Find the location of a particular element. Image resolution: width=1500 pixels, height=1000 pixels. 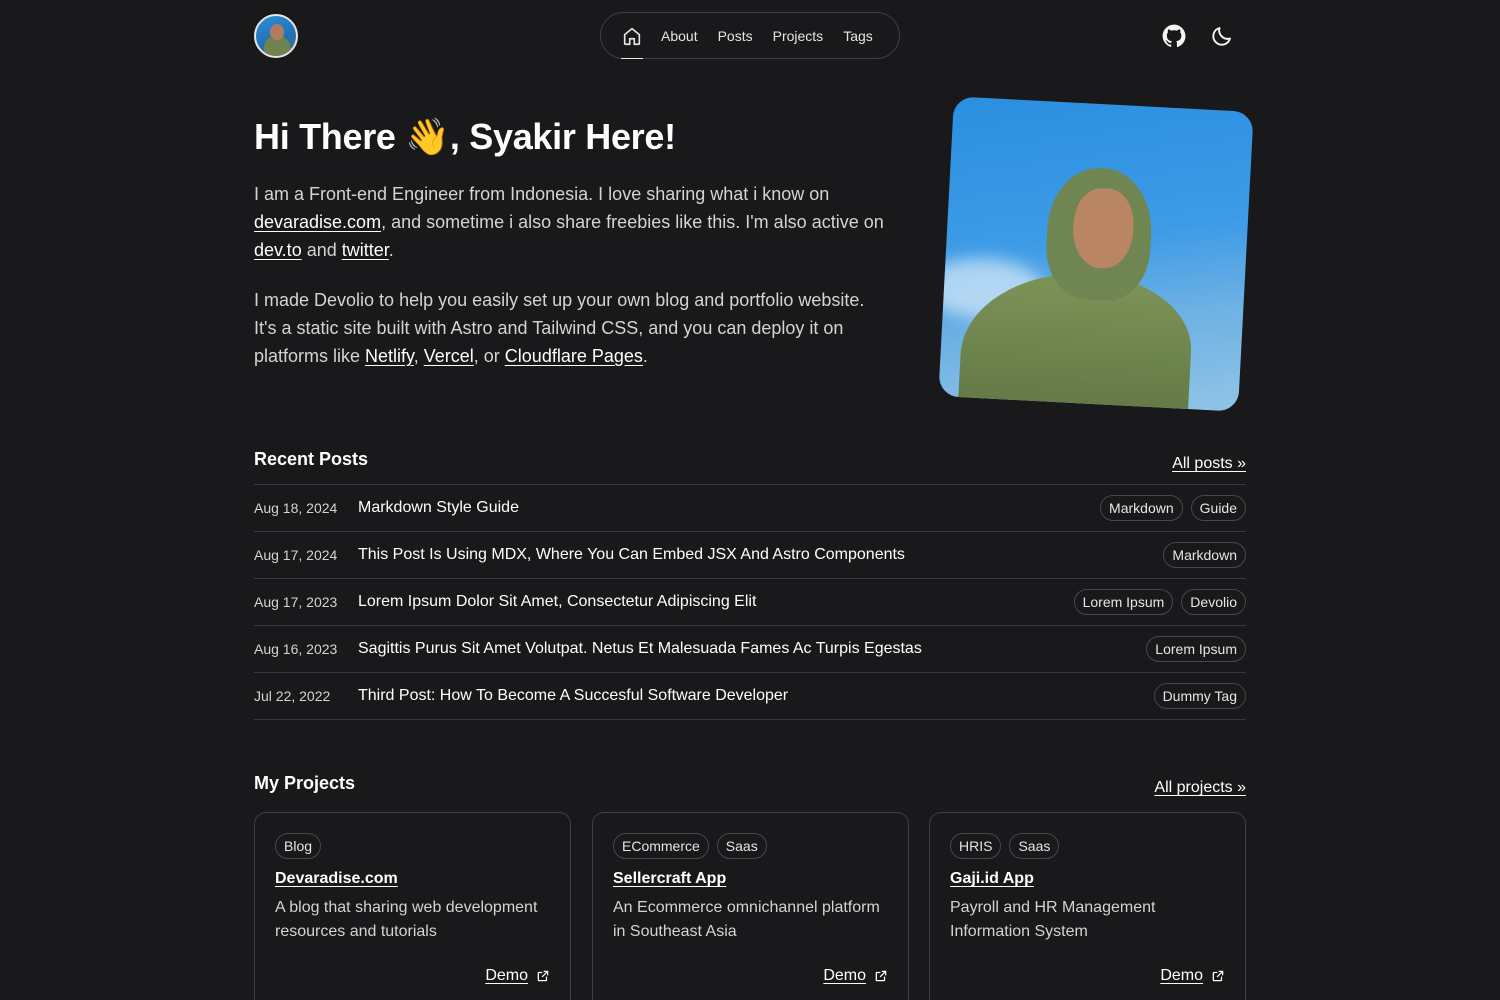

post-tags: Markdown Guide is located at coordinates (1173, 508).